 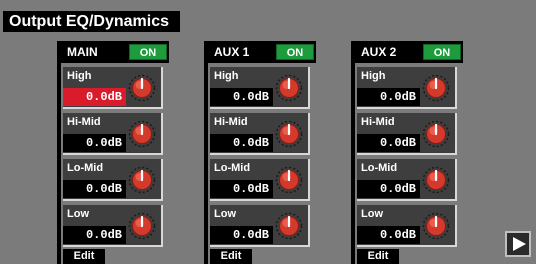 What do you see at coordinates (115, 52) in the screenshot?
I see `strip-header: MAIN ON` at bounding box center [115, 52].